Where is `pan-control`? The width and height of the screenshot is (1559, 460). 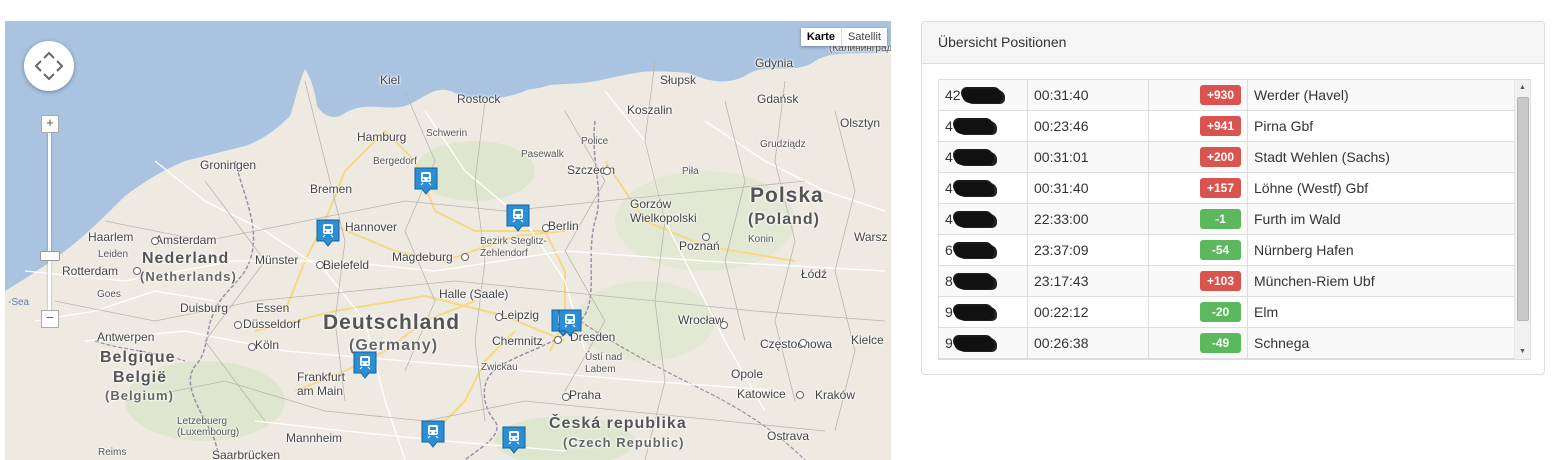
pan-control is located at coordinates (49, 66).